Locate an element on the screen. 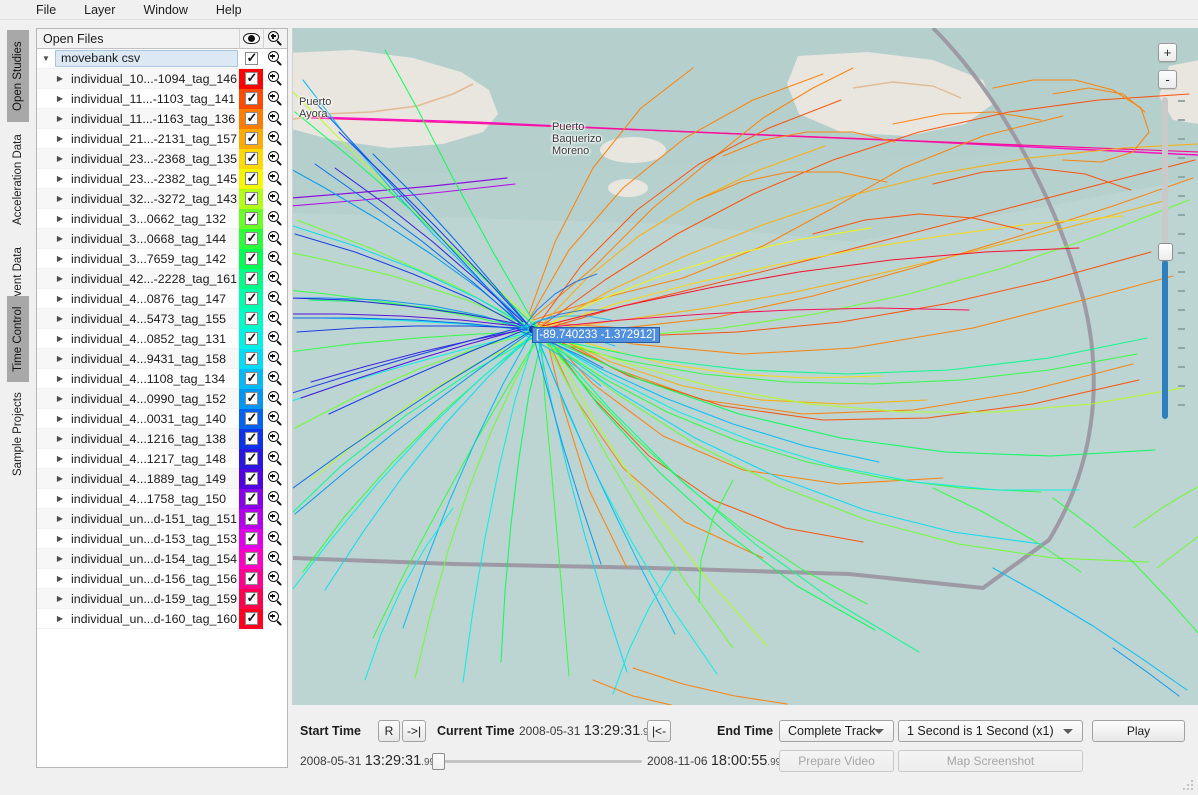 The width and height of the screenshot is (1198, 795). sidebar-tab-acceleration-data: Acceleration Data is located at coordinates (18, 180).